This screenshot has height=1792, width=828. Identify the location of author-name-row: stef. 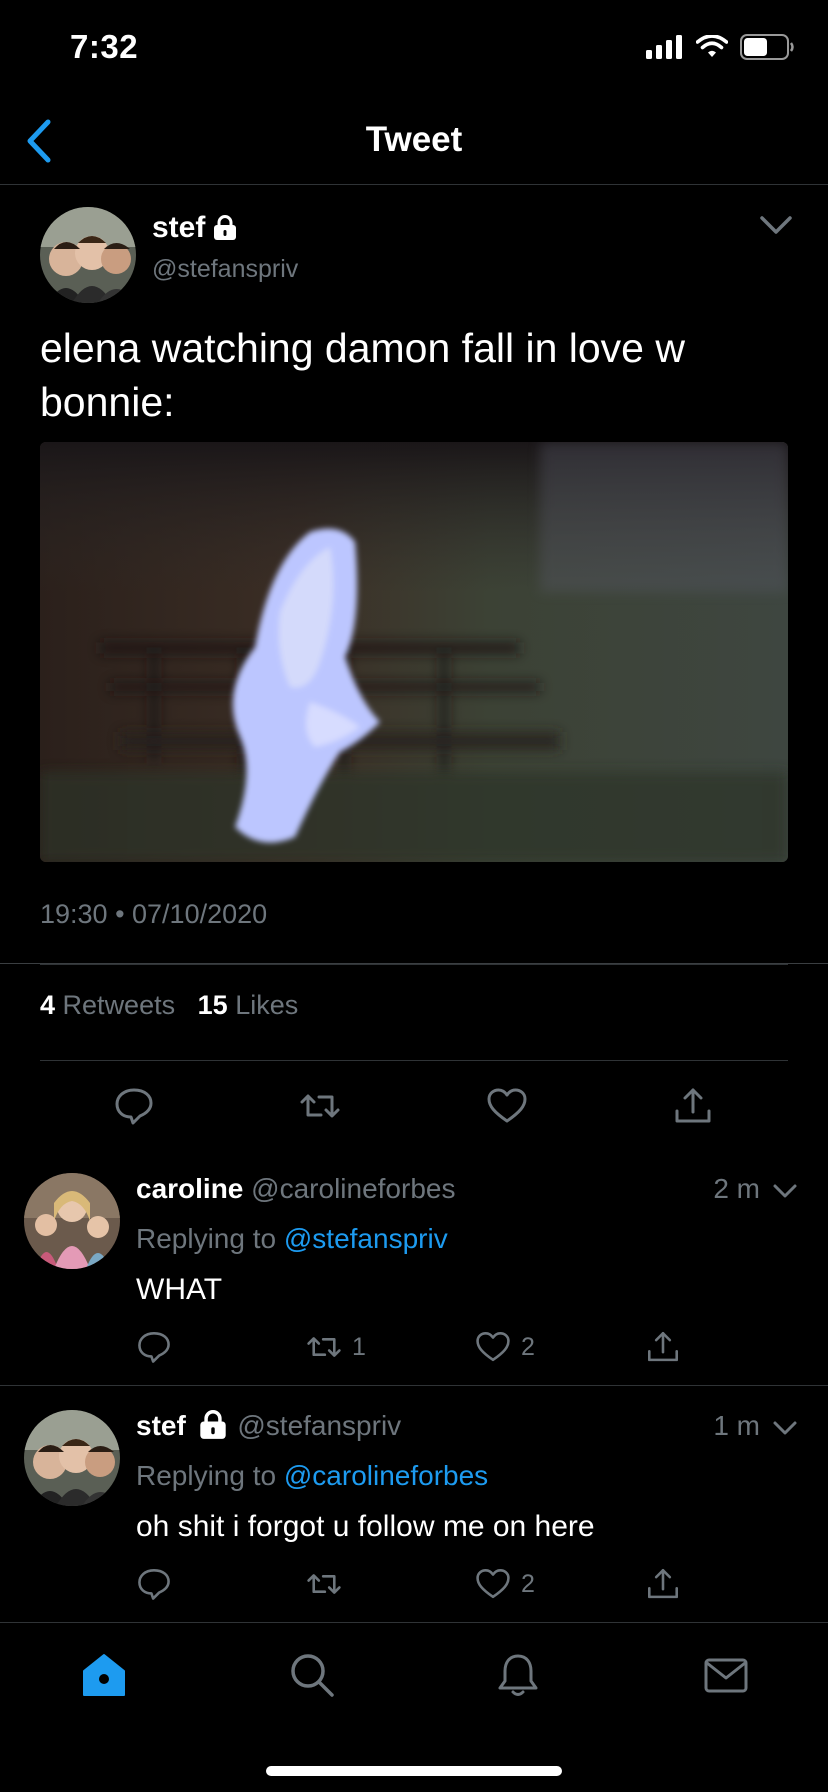
(194, 228).